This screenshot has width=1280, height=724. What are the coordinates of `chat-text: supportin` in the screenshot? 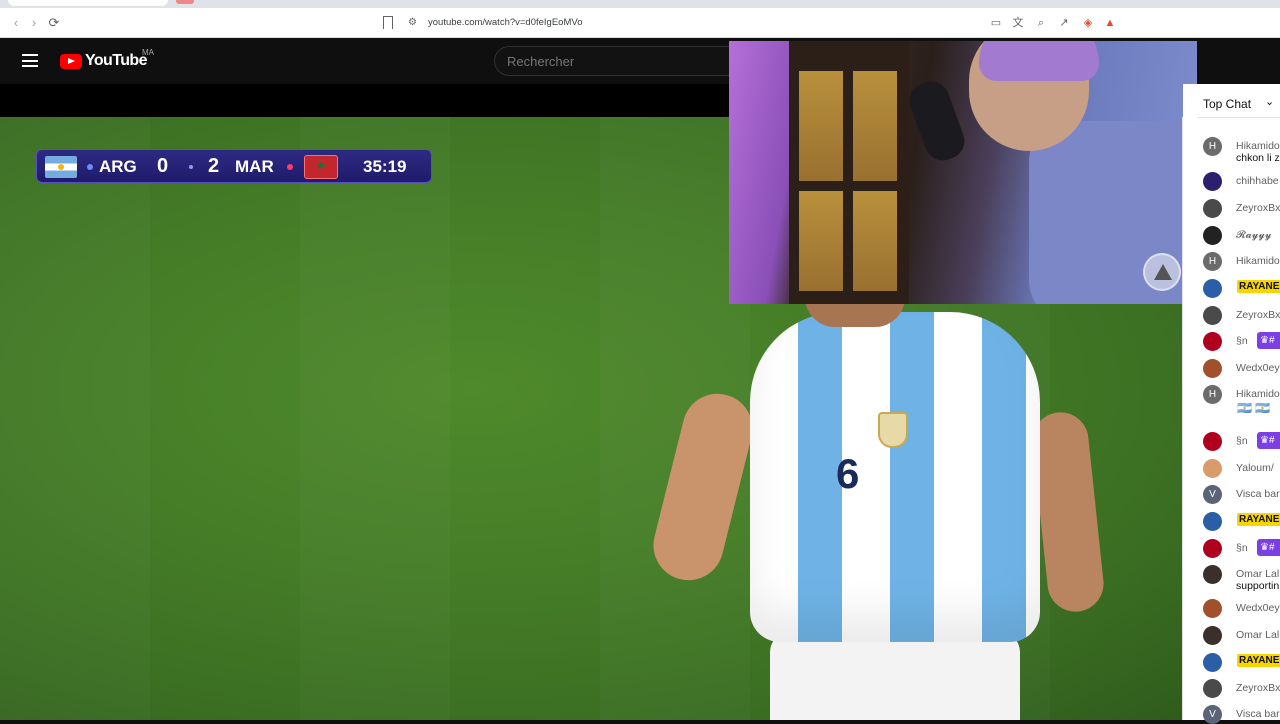 It's located at (1258, 586).